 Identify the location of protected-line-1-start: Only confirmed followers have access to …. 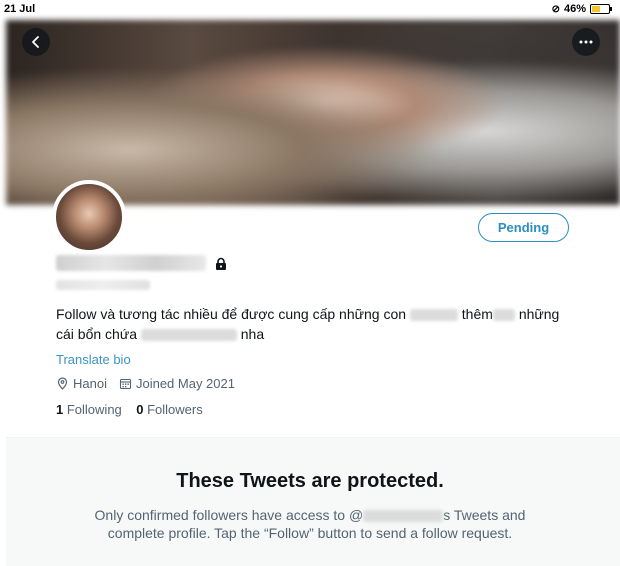
(229, 515).